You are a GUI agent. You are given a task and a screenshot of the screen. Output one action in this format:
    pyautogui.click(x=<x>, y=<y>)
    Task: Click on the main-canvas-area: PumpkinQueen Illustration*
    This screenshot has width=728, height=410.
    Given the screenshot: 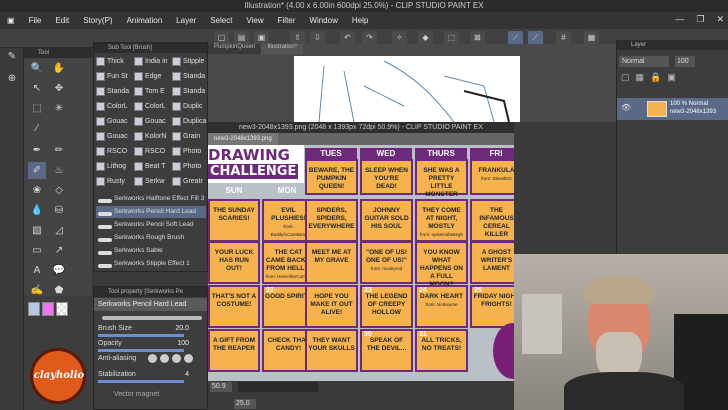 What is the action you would take?
    pyautogui.click(x=412, y=83)
    